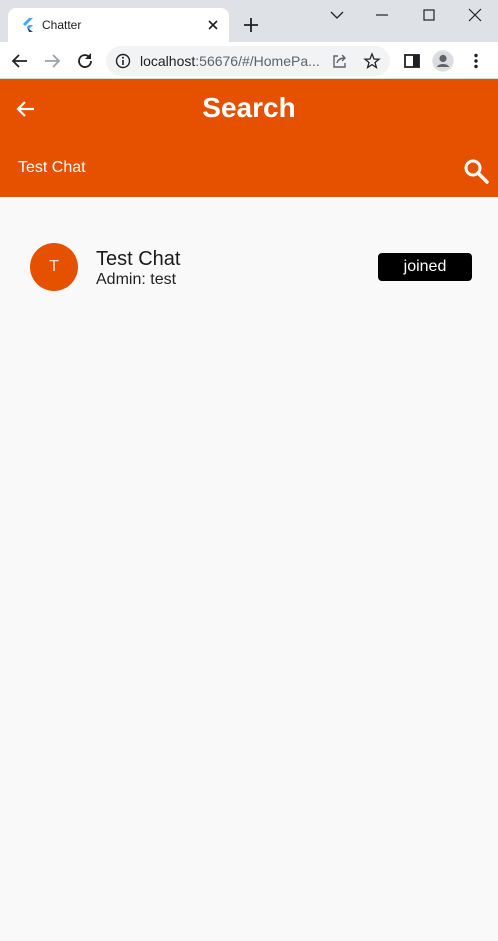 The width and height of the screenshot is (498, 941). Describe the element at coordinates (123, 61) in the screenshot. I see `info-icon` at that location.